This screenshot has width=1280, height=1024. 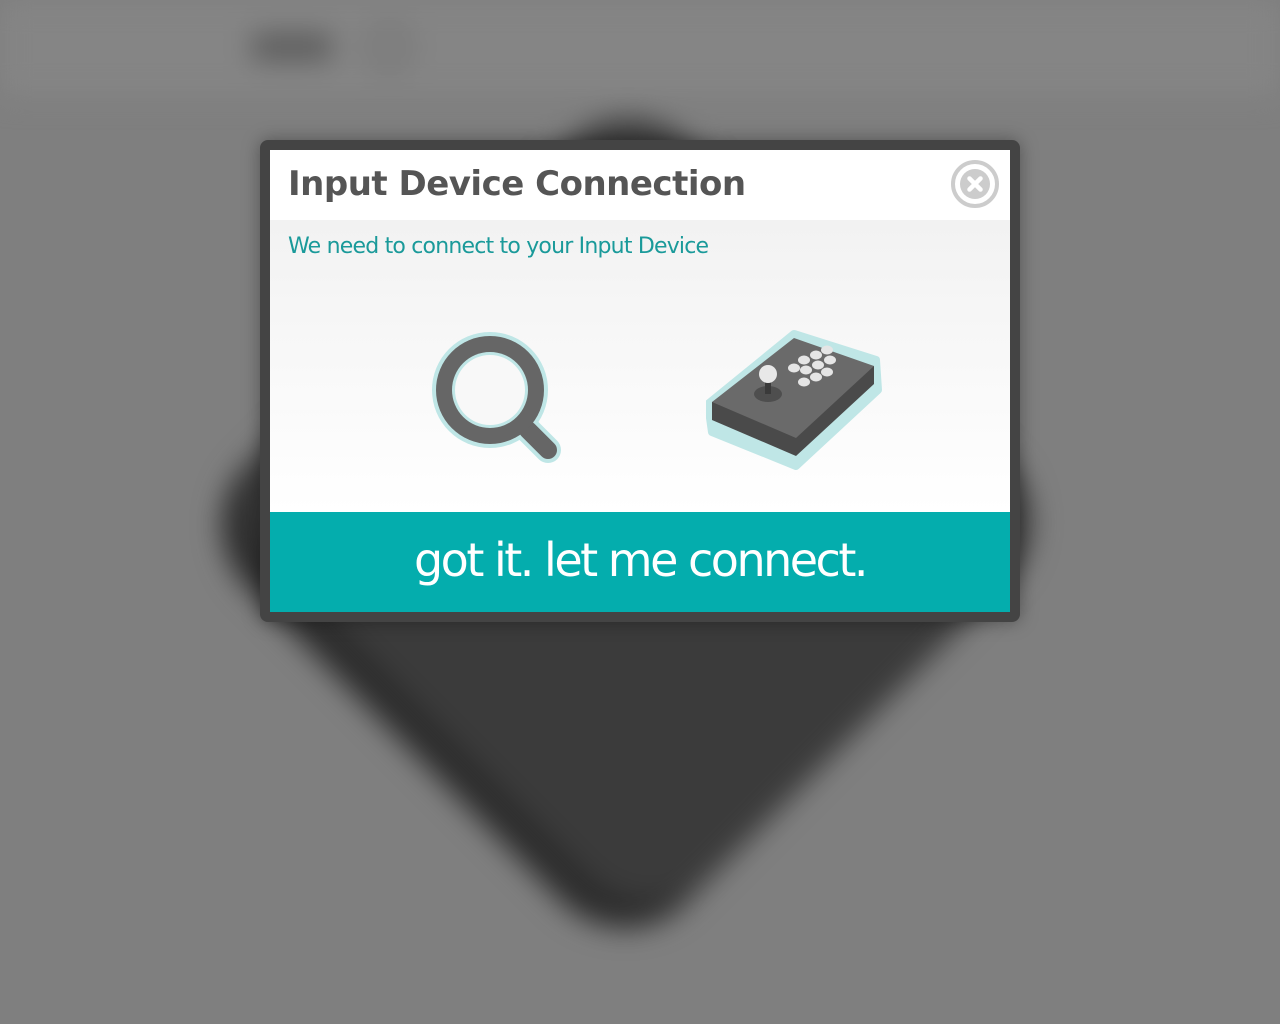 What do you see at coordinates (640, 48) in the screenshot?
I see `background-header` at bounding box center [640, 48].